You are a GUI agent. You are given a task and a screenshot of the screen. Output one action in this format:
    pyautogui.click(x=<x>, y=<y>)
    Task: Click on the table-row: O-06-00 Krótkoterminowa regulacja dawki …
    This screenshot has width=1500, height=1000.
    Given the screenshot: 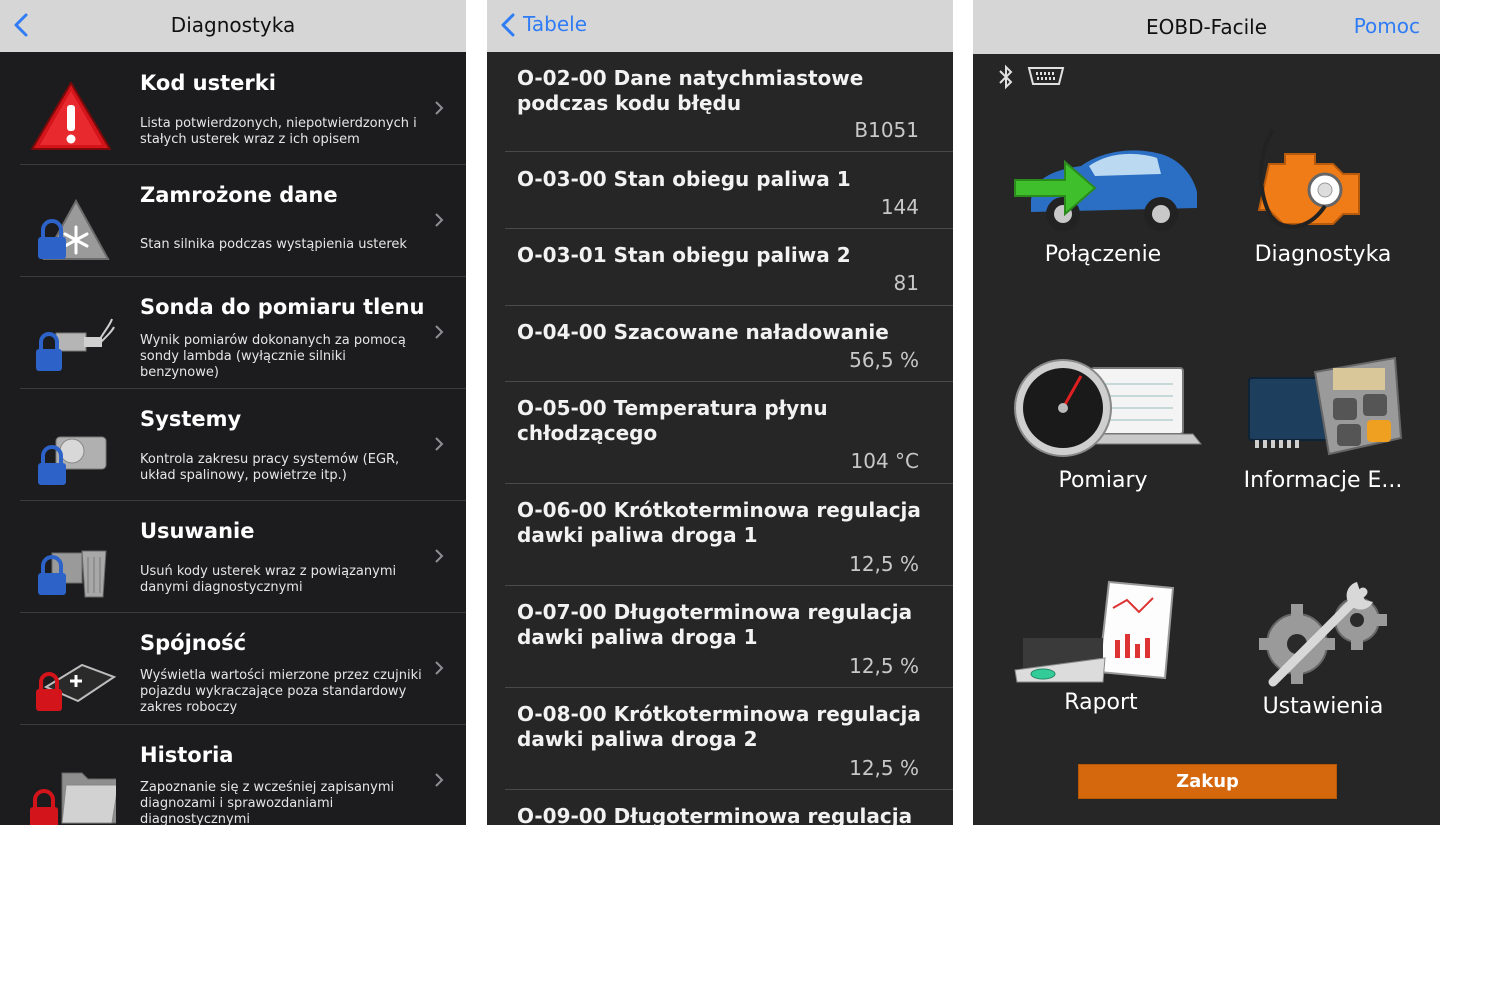 What is the action you would take?
    pyautogui.click(x=720, y=535)
    